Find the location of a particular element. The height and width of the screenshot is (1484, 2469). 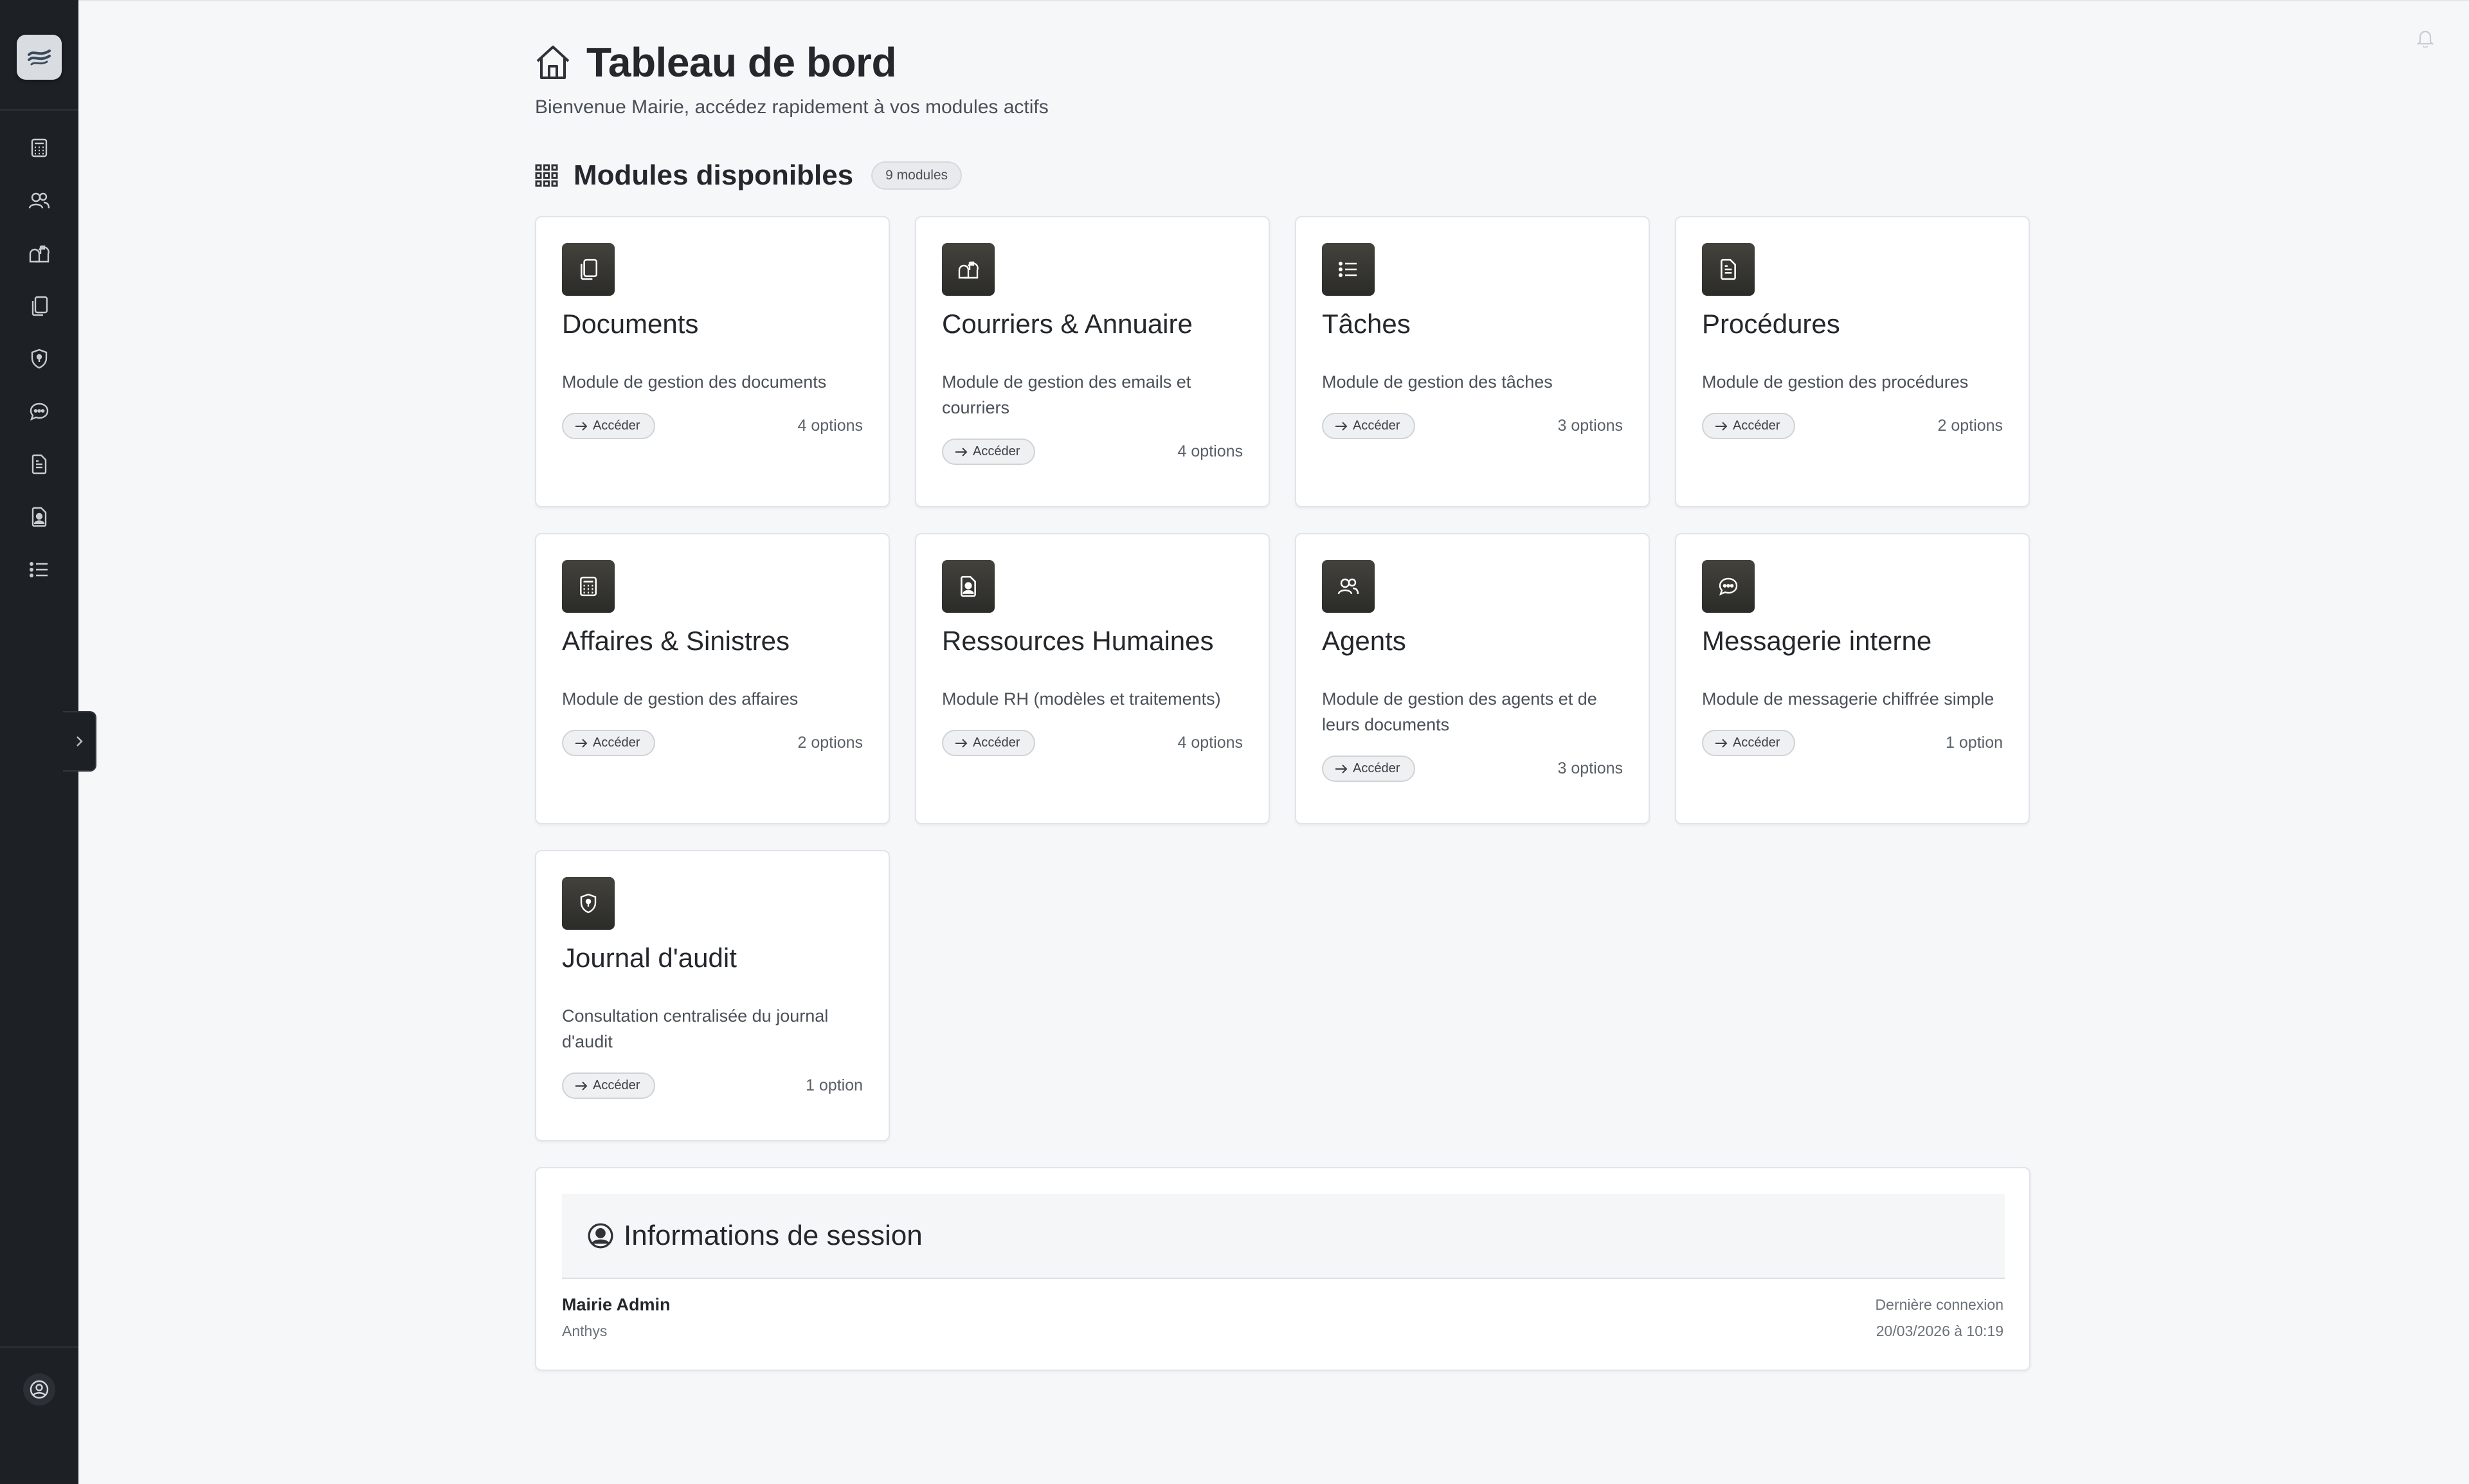

mailbox-icon is located at coordinates (968, 270).